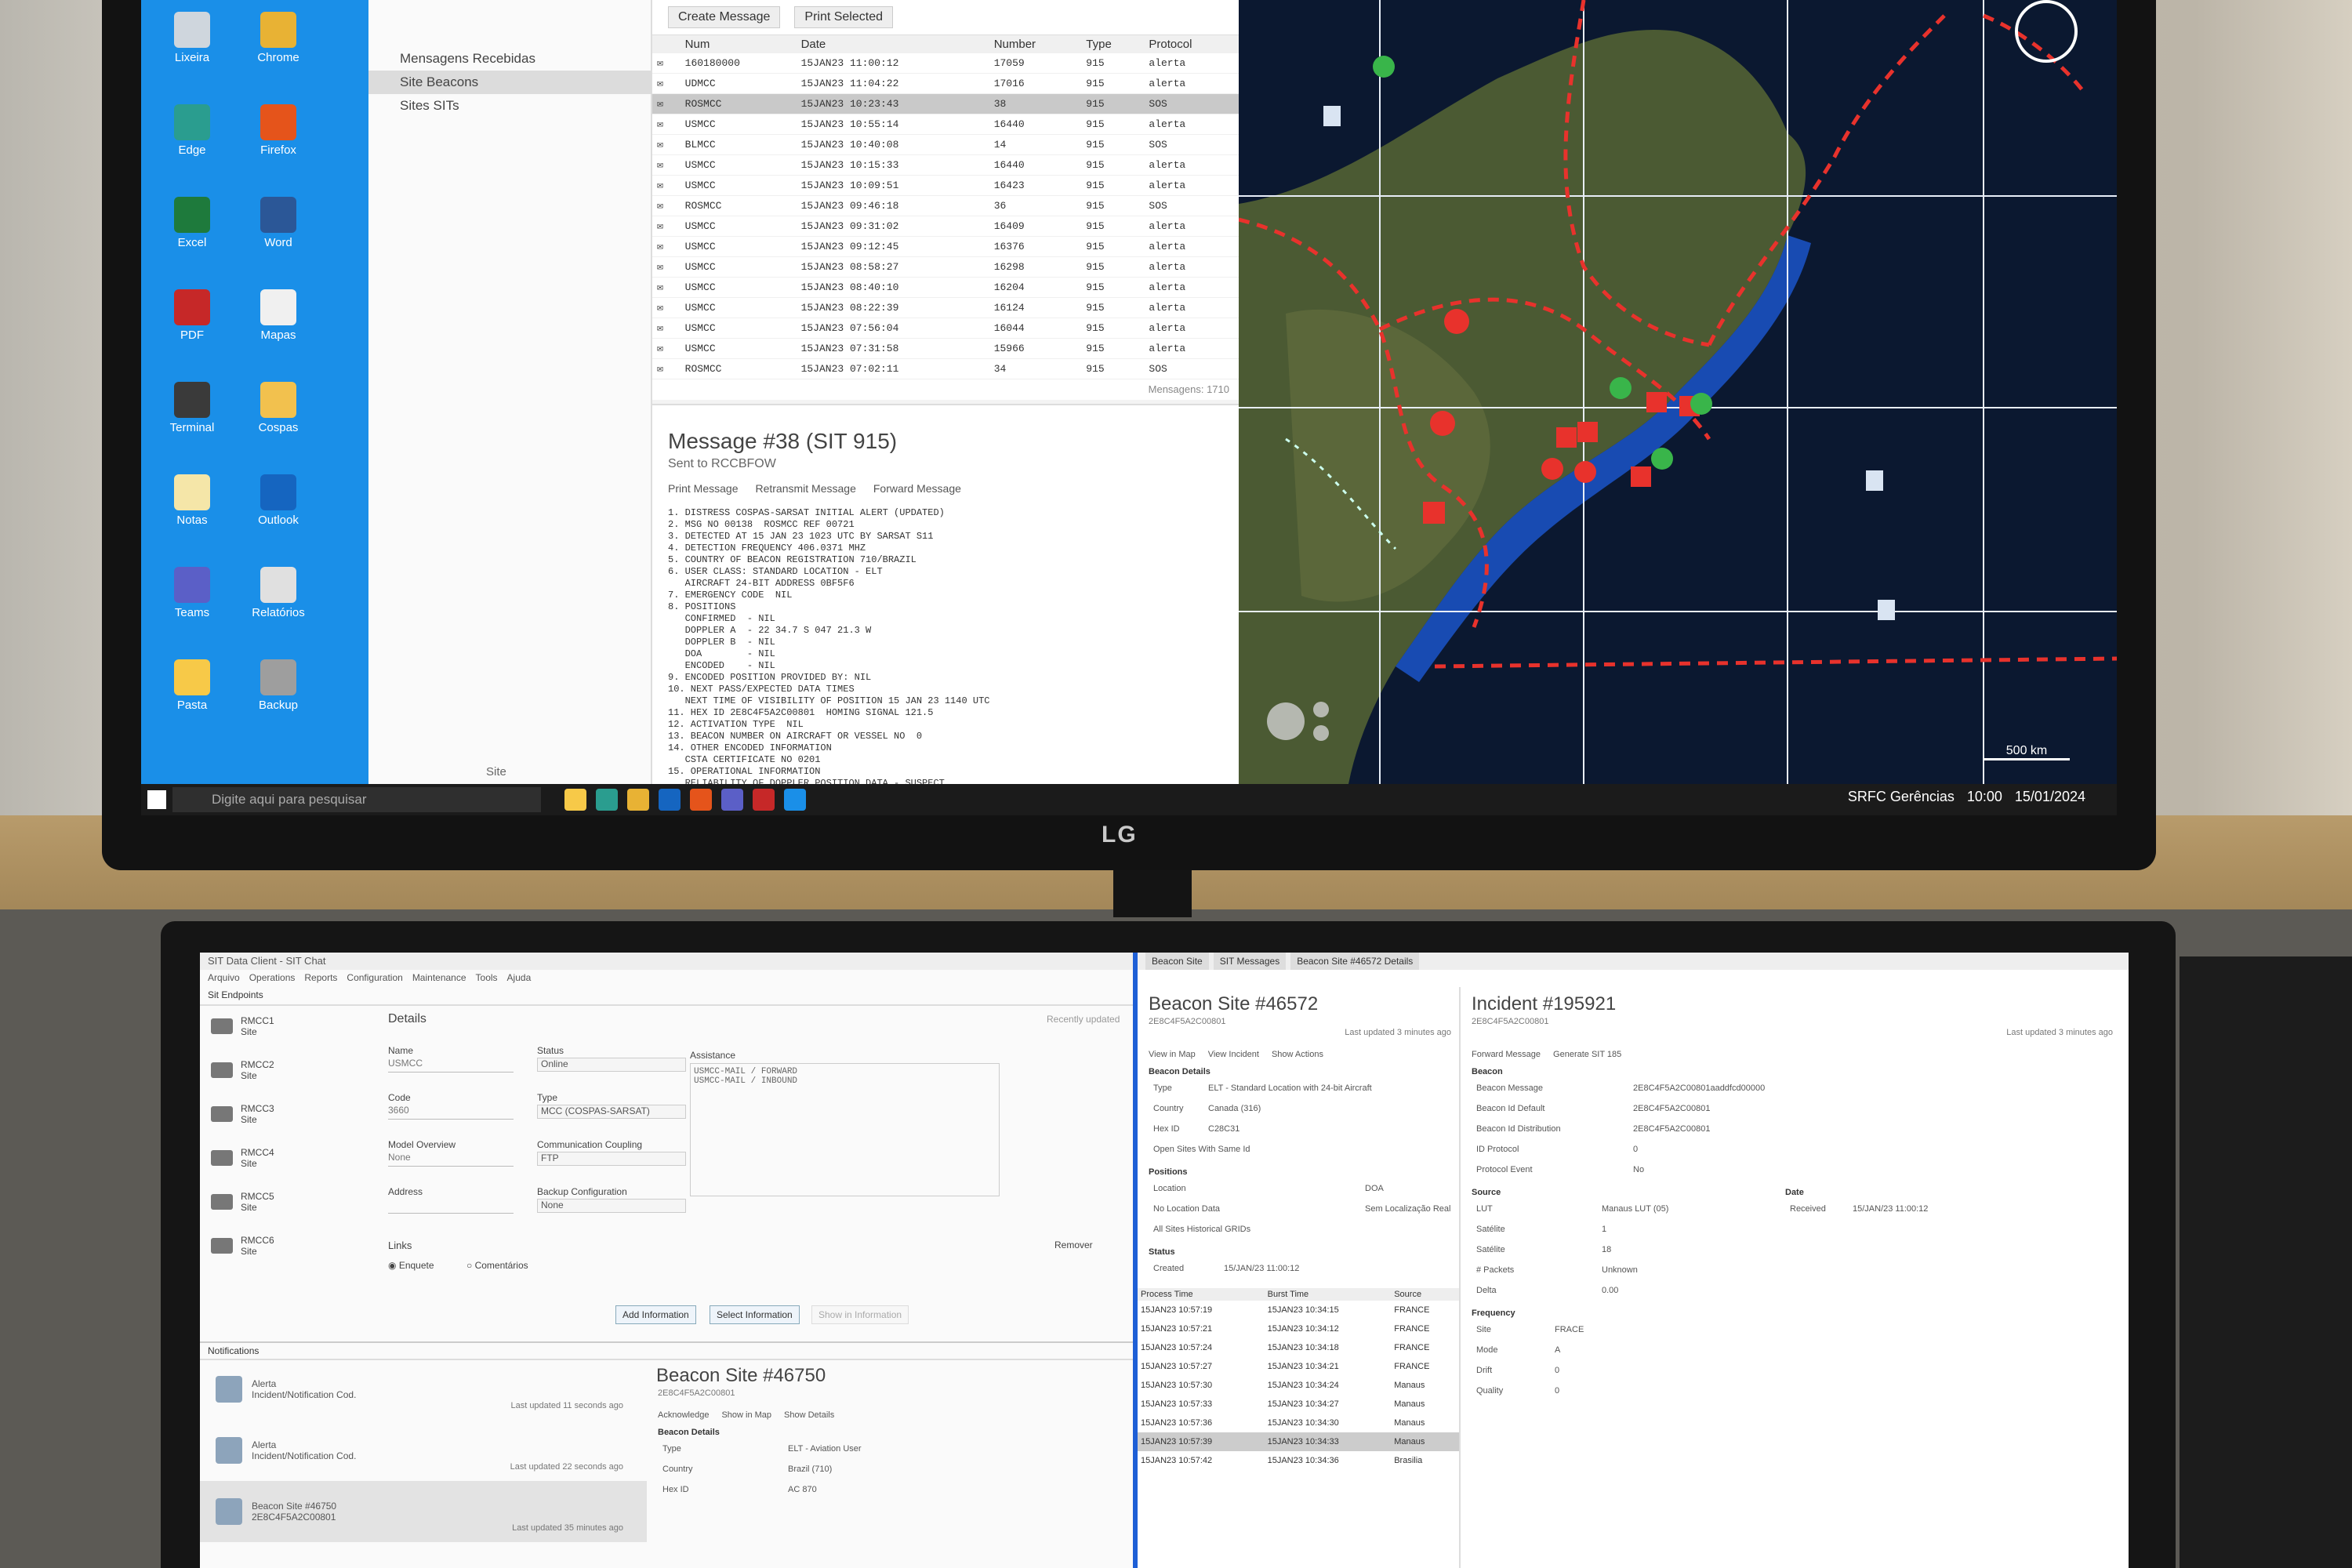  Describe the element at coordinates (1298, 1441) in the screenshot. I see `table-row: 15JAN23 10:57:39 15JAN23 10:34:33 Manaus` at that location.